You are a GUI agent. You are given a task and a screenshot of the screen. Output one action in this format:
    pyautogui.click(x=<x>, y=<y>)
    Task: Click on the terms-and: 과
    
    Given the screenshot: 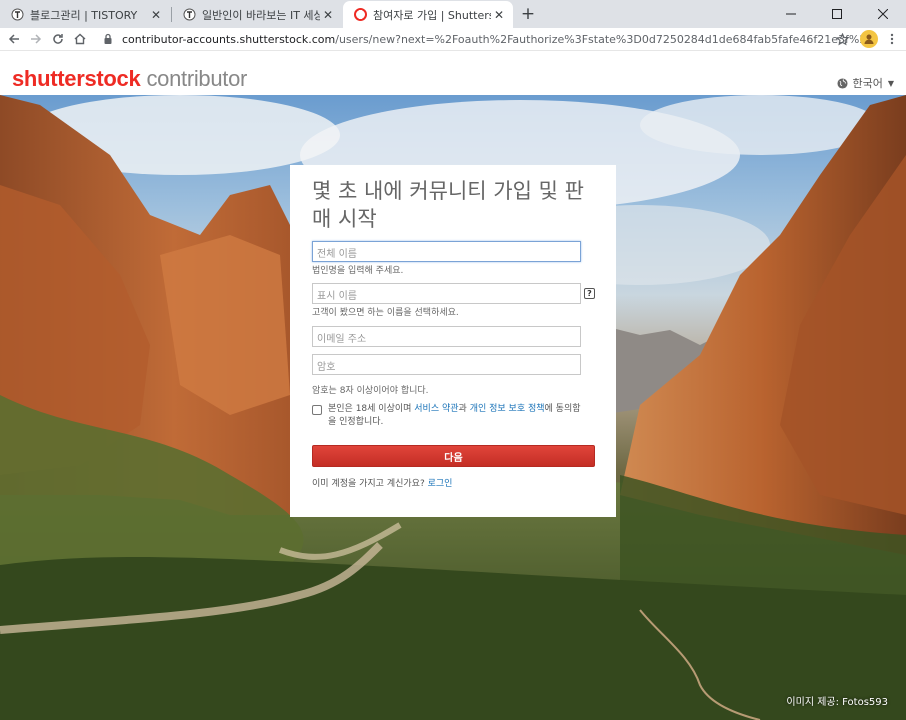 What is the action you would take?
    pyautogui.click(x=464, y=409)
    